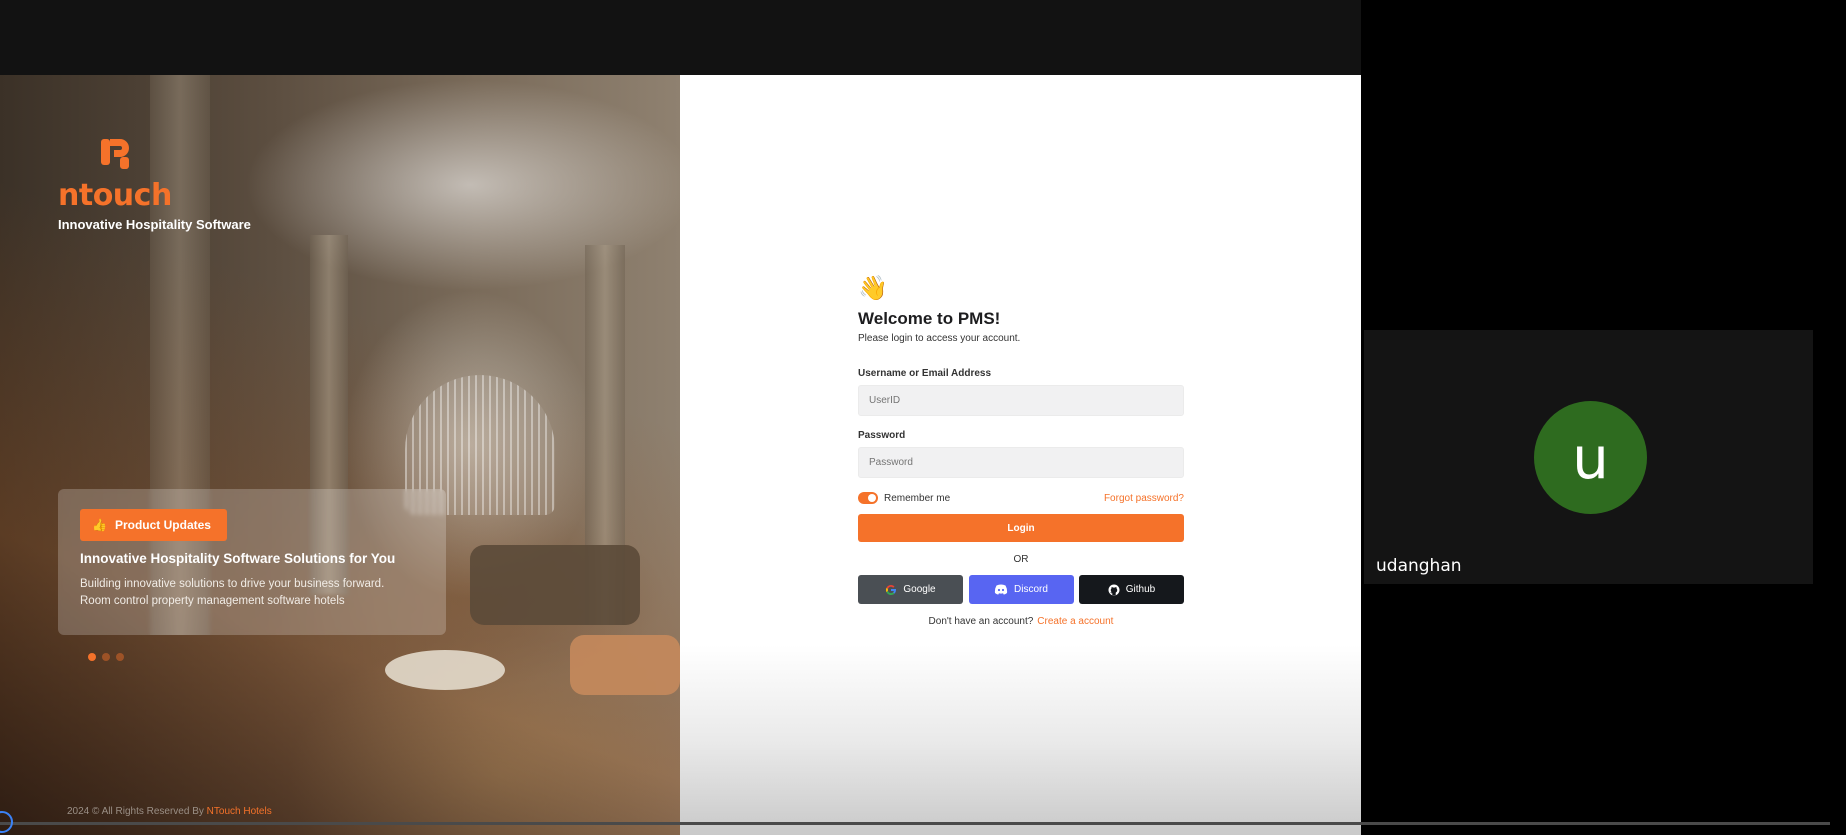 The image size is (1846, 835). What do you see at coordinates (239, 811) in the screenshot?
I see `company-link: NTouch Hotels` at bounding box center [239, 811].